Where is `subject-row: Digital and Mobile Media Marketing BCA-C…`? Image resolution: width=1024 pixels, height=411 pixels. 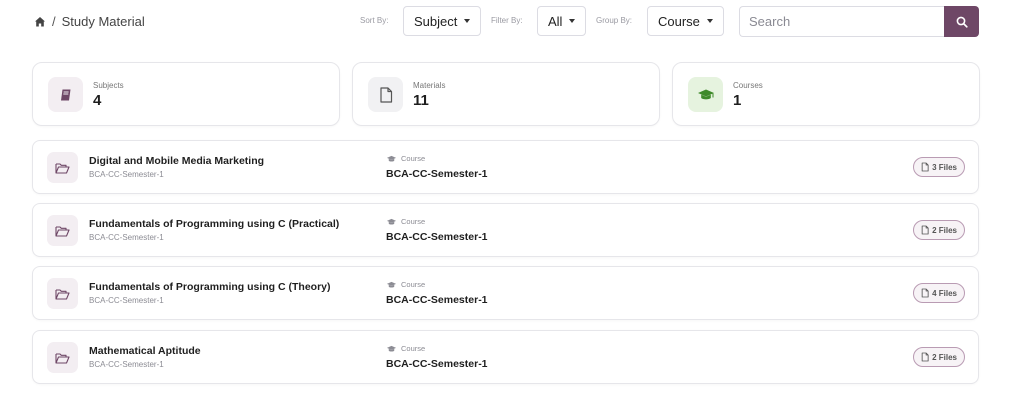 subject-row: Digital and Mobile Media Marketing BCA-C… is located at coordinates (505, 167).